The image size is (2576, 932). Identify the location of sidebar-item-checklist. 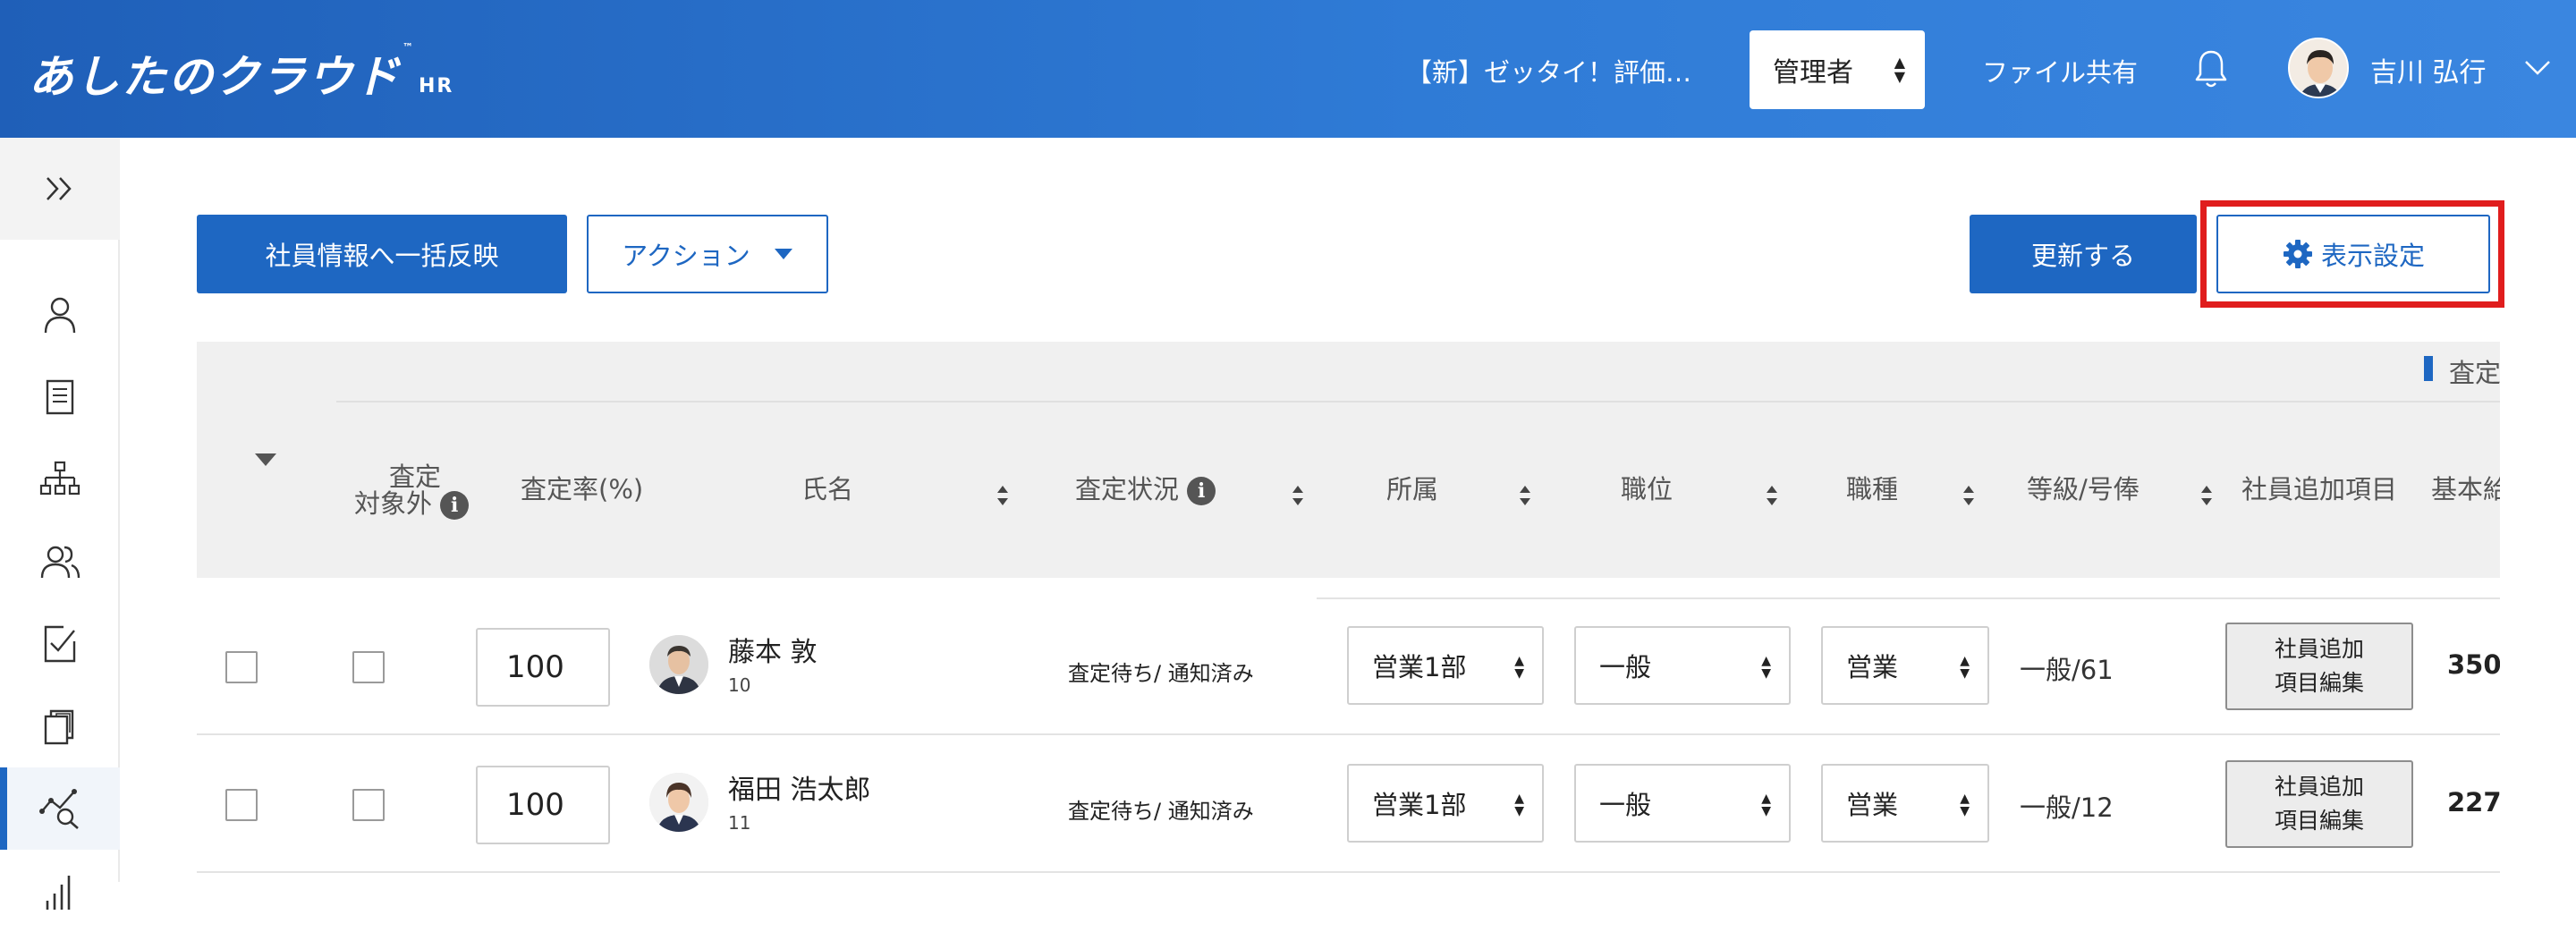
(60, 644).